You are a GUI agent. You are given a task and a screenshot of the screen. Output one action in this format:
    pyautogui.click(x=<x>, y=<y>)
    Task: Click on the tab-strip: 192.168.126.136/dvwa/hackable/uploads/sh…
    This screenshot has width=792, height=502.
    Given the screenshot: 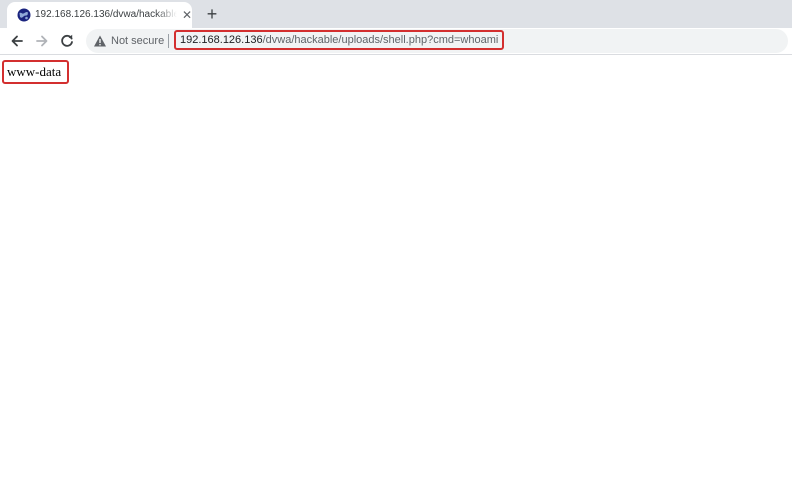 What is the action you would take?
    pyautogui.click(x=396, y=14)
    